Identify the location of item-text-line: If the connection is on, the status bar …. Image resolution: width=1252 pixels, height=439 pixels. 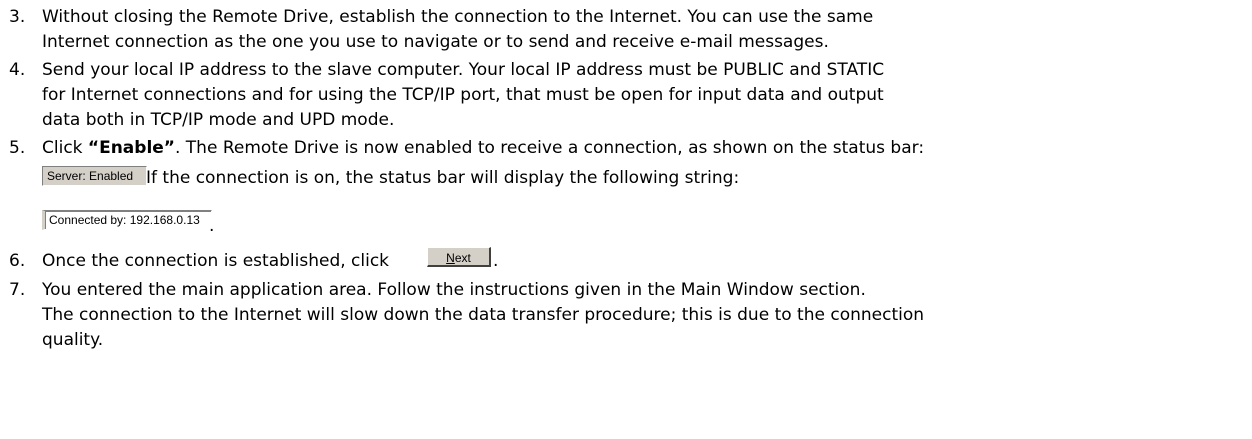
(443, 178).